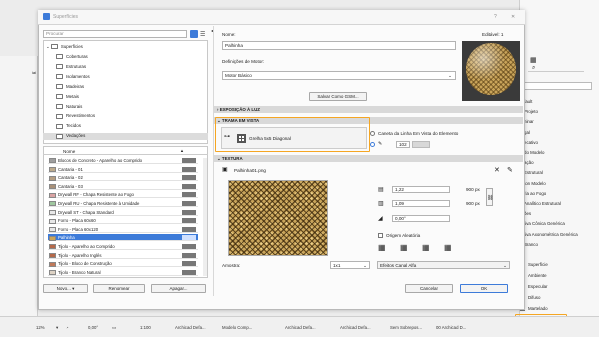 The width and height of the screenshot is (599, 337). What do you see at coordinates (123, 246) in the screenshot?
I see `list-item: Tijolo - Aparelho ao Comprido` at bounding box center [123, 246].